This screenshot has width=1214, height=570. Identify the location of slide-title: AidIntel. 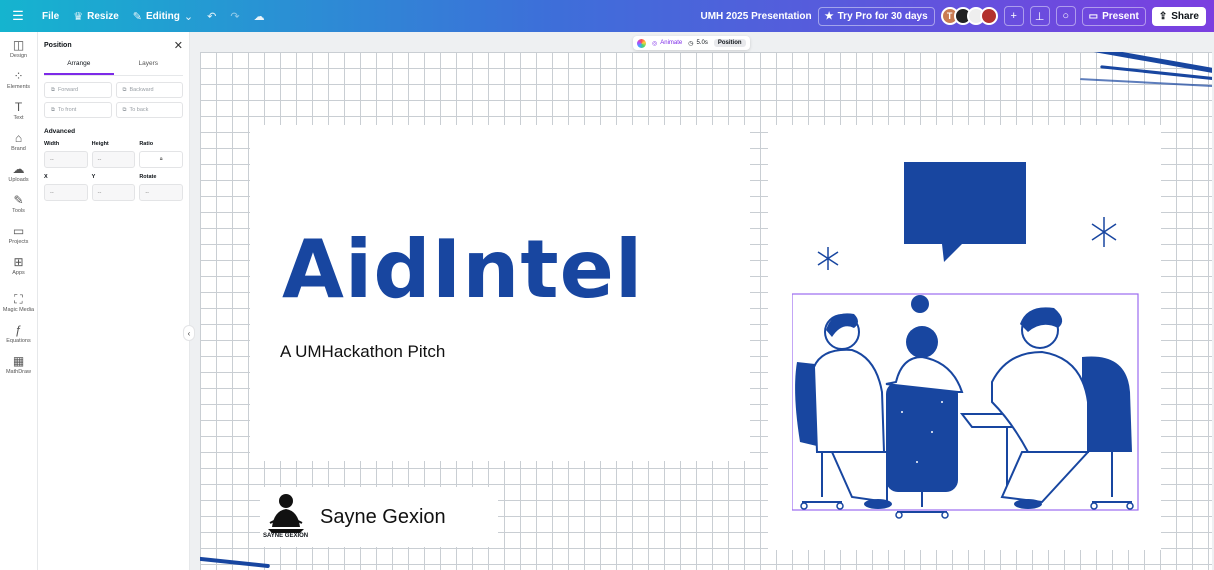
(462, 270).